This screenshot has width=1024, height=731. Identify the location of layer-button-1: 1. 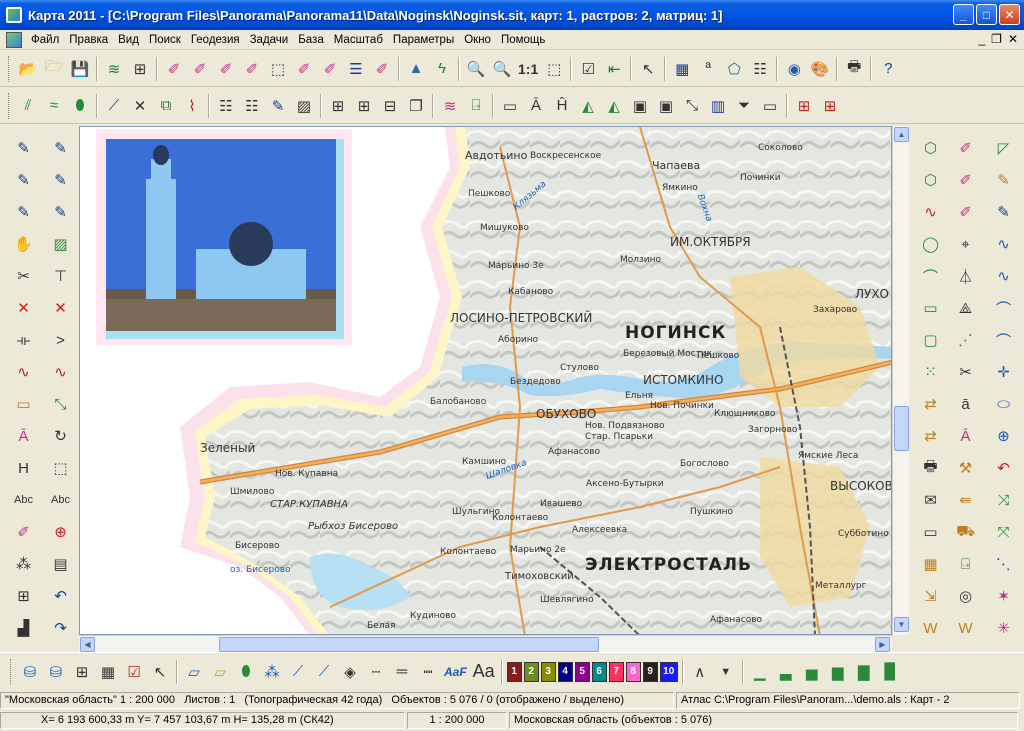
(514, 671).